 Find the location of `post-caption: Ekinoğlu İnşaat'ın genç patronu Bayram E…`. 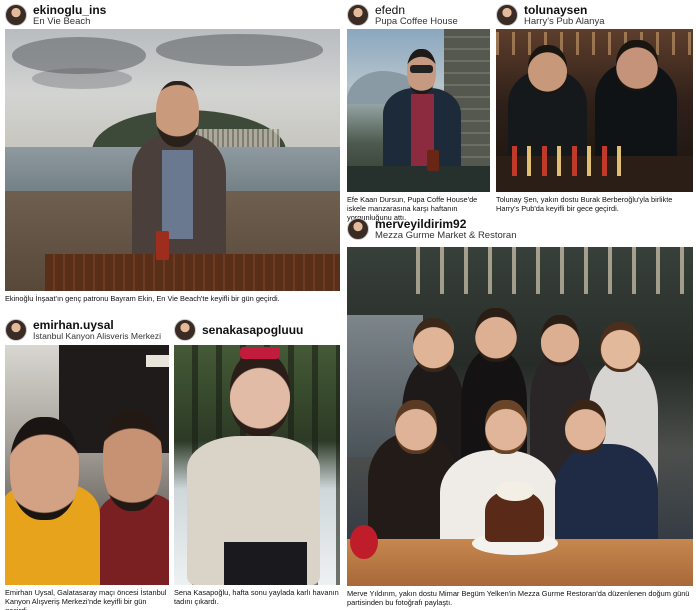

post-caption: Ekinoğlu İnşaat'ın genç patronu Bayram E… is located at coordinates (142, 298).